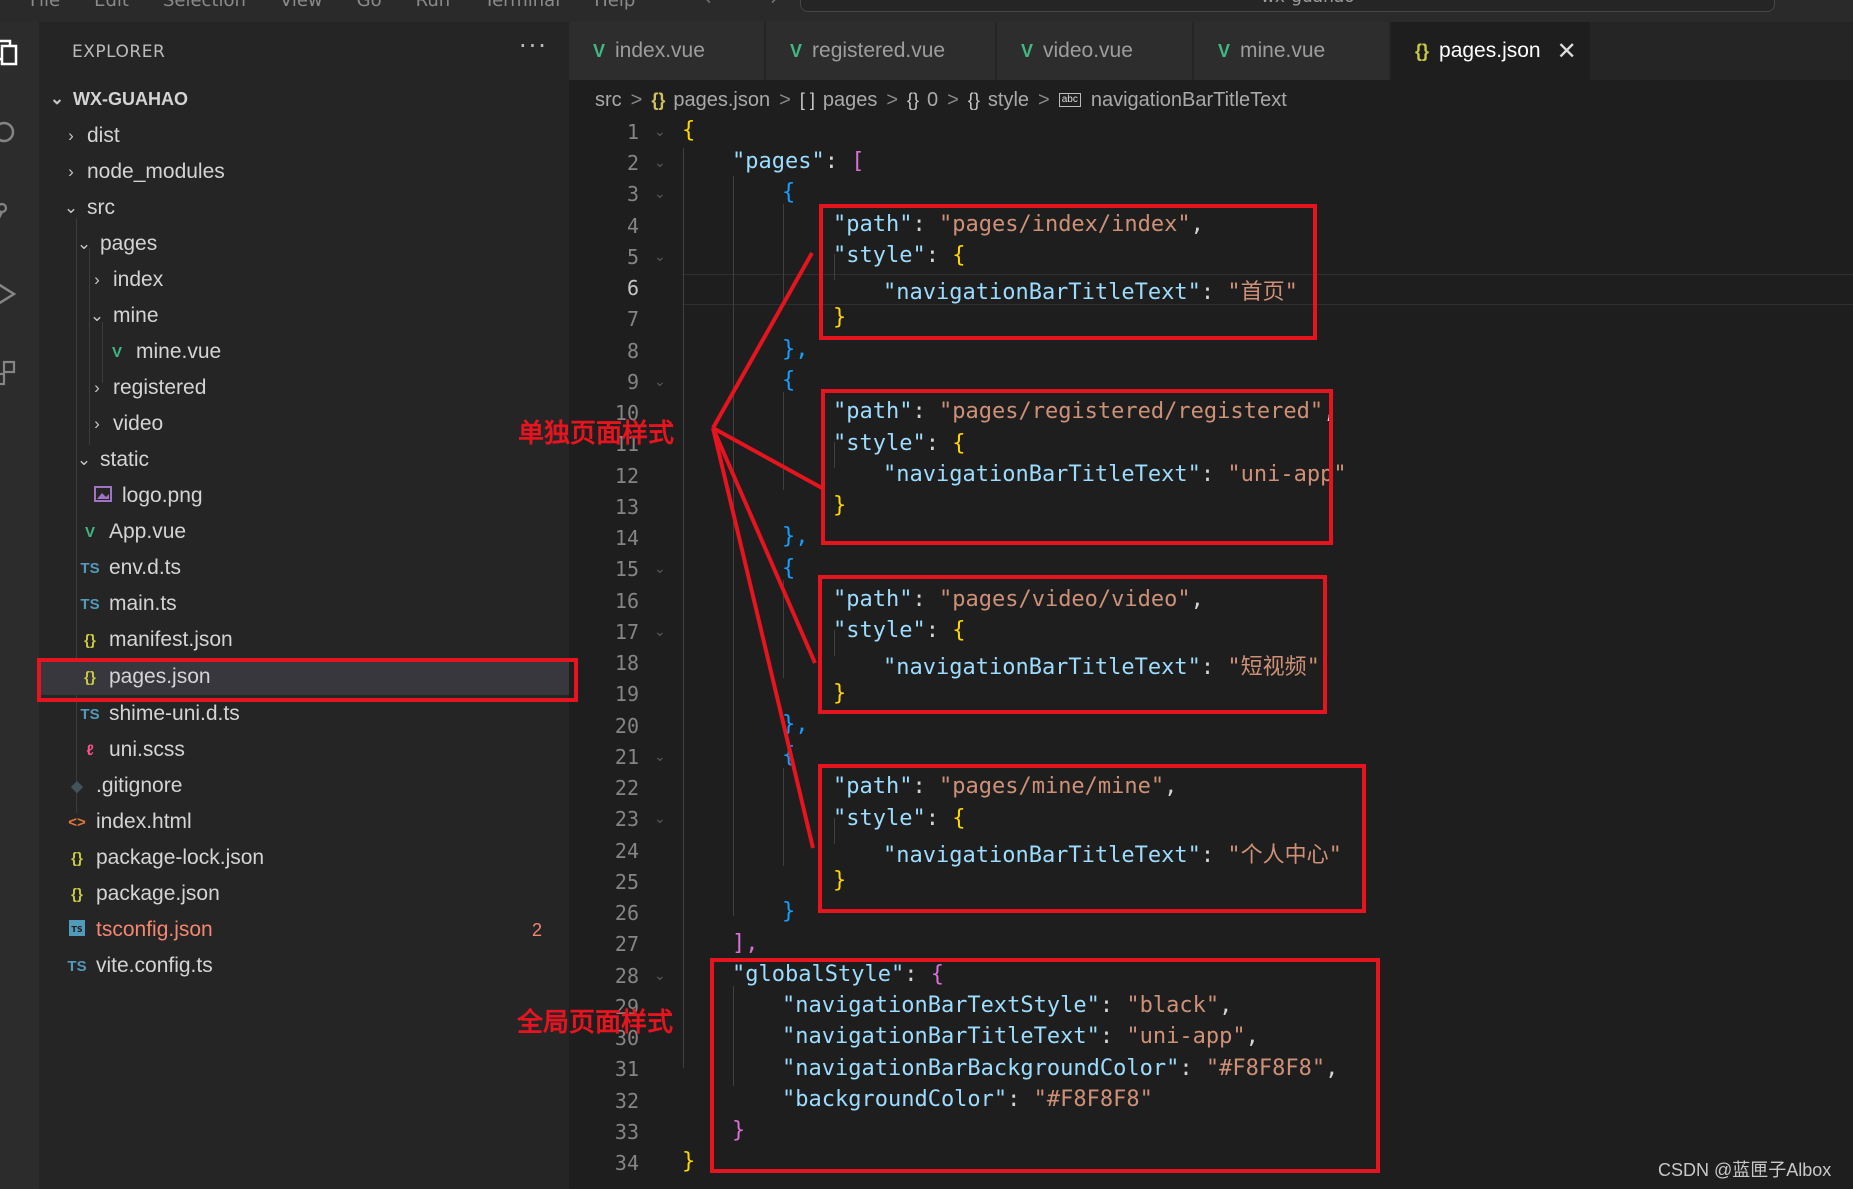  Describe the element at coordinates (304, 172) in the screenshot. I see `tree-item-node-modules: › node_modules` at that location.